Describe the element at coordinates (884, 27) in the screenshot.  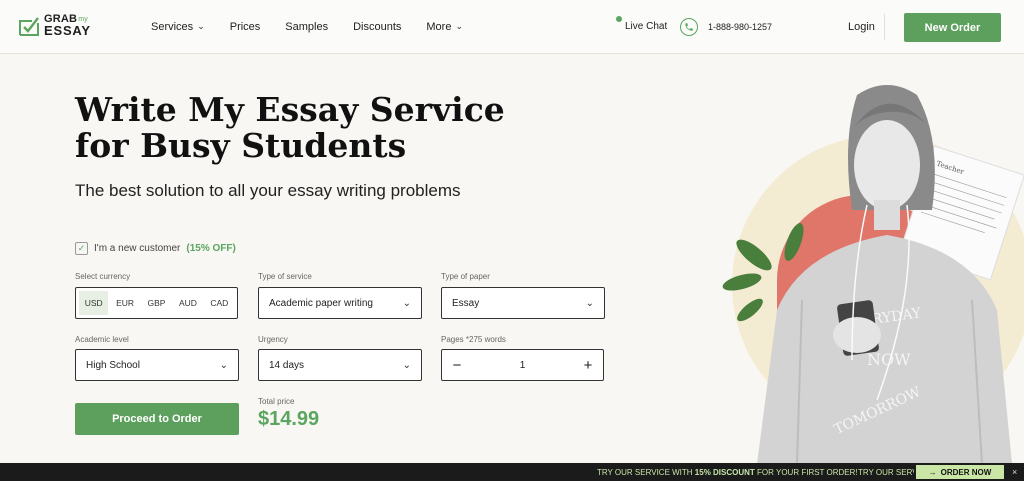
I see `header-divider` at that location.